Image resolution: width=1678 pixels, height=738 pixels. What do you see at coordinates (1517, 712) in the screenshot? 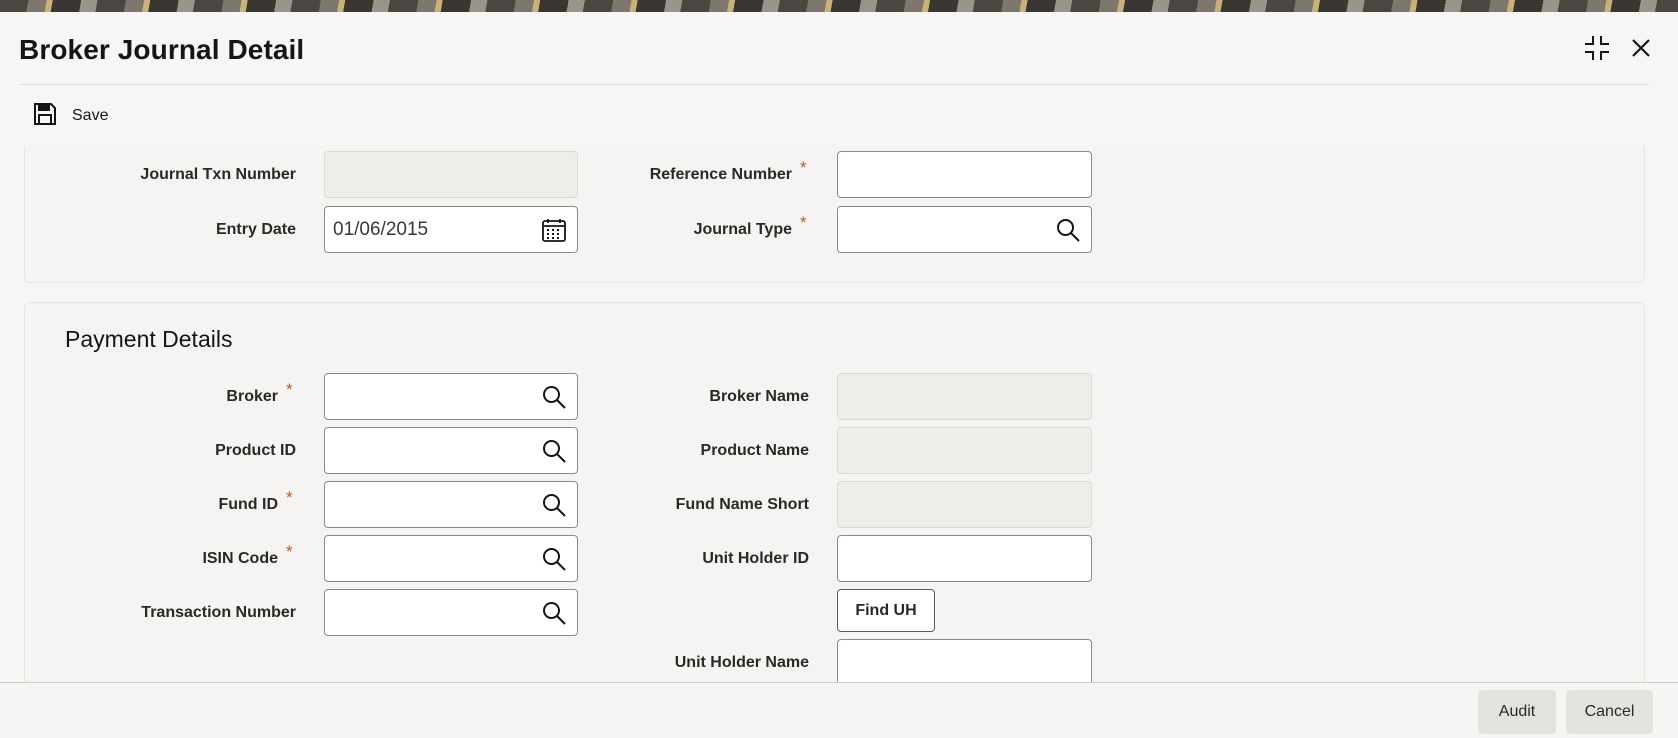
I see `audit-button: Audit` at bounding box center [1517, 712].